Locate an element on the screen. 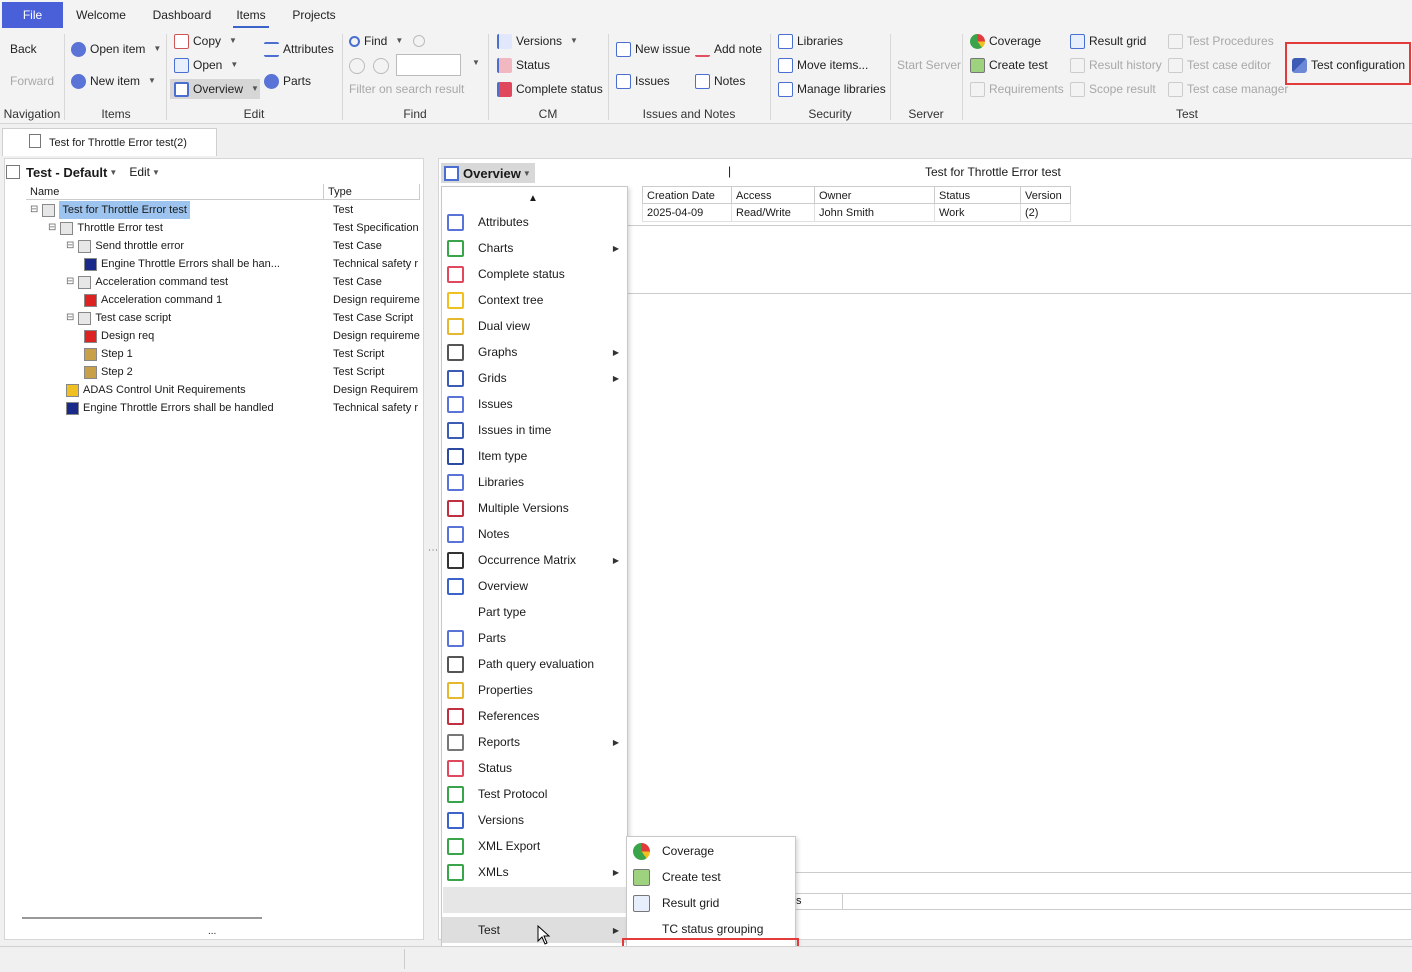  tree-row: ⊟ Throttle Error test Test Specification is located at coordinates (223, 228).